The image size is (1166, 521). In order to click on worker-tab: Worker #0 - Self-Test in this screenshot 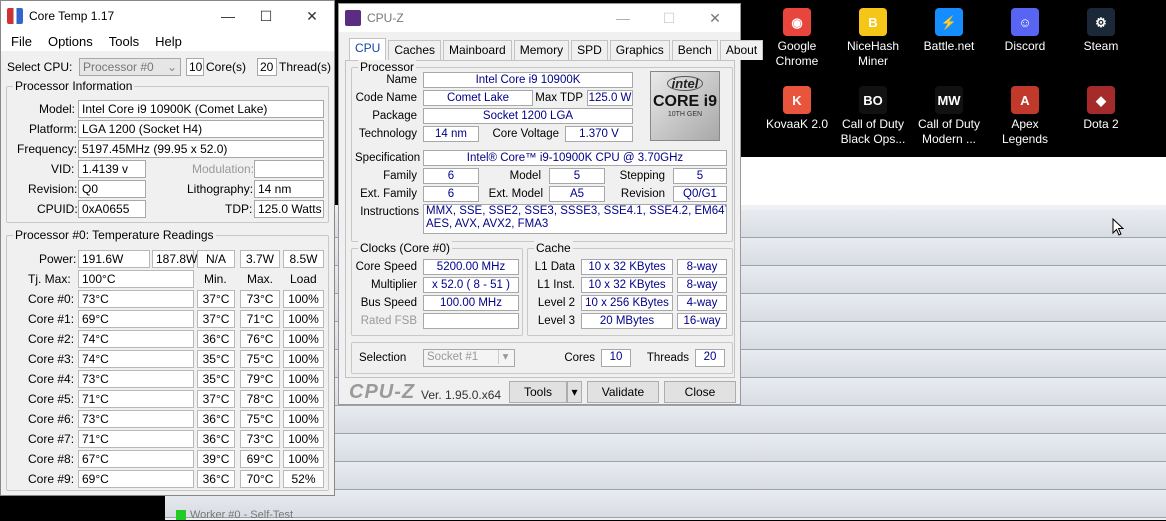, I will do `click(234, 515)`.